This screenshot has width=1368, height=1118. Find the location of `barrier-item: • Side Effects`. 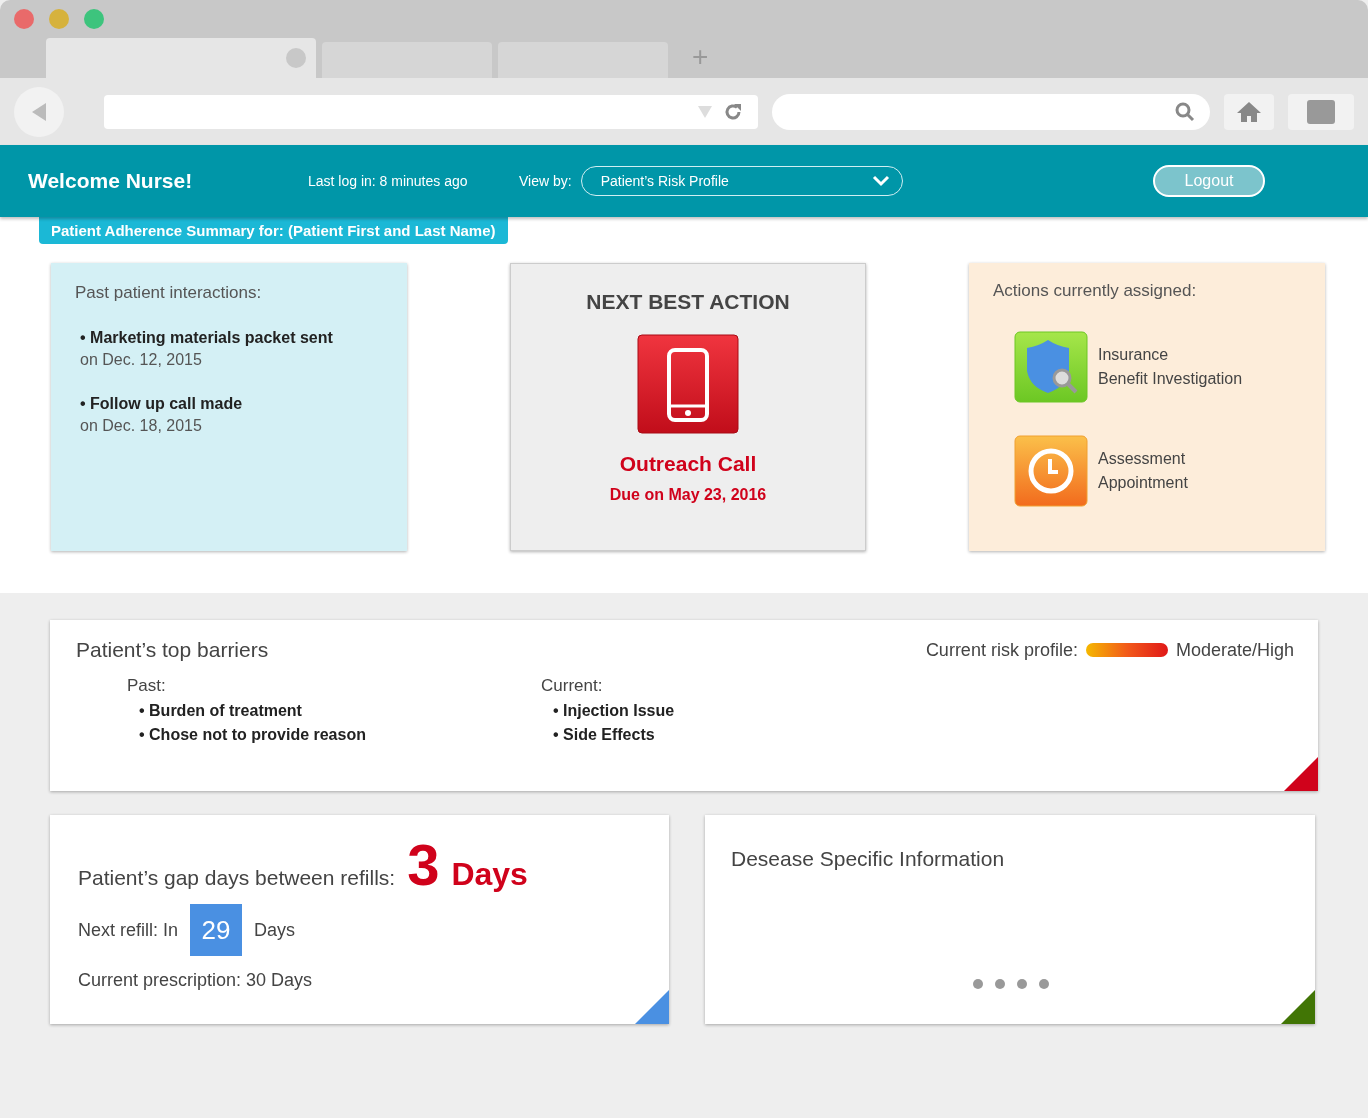

barrier-item: • Side Effects is located at coordinates (604, 735).